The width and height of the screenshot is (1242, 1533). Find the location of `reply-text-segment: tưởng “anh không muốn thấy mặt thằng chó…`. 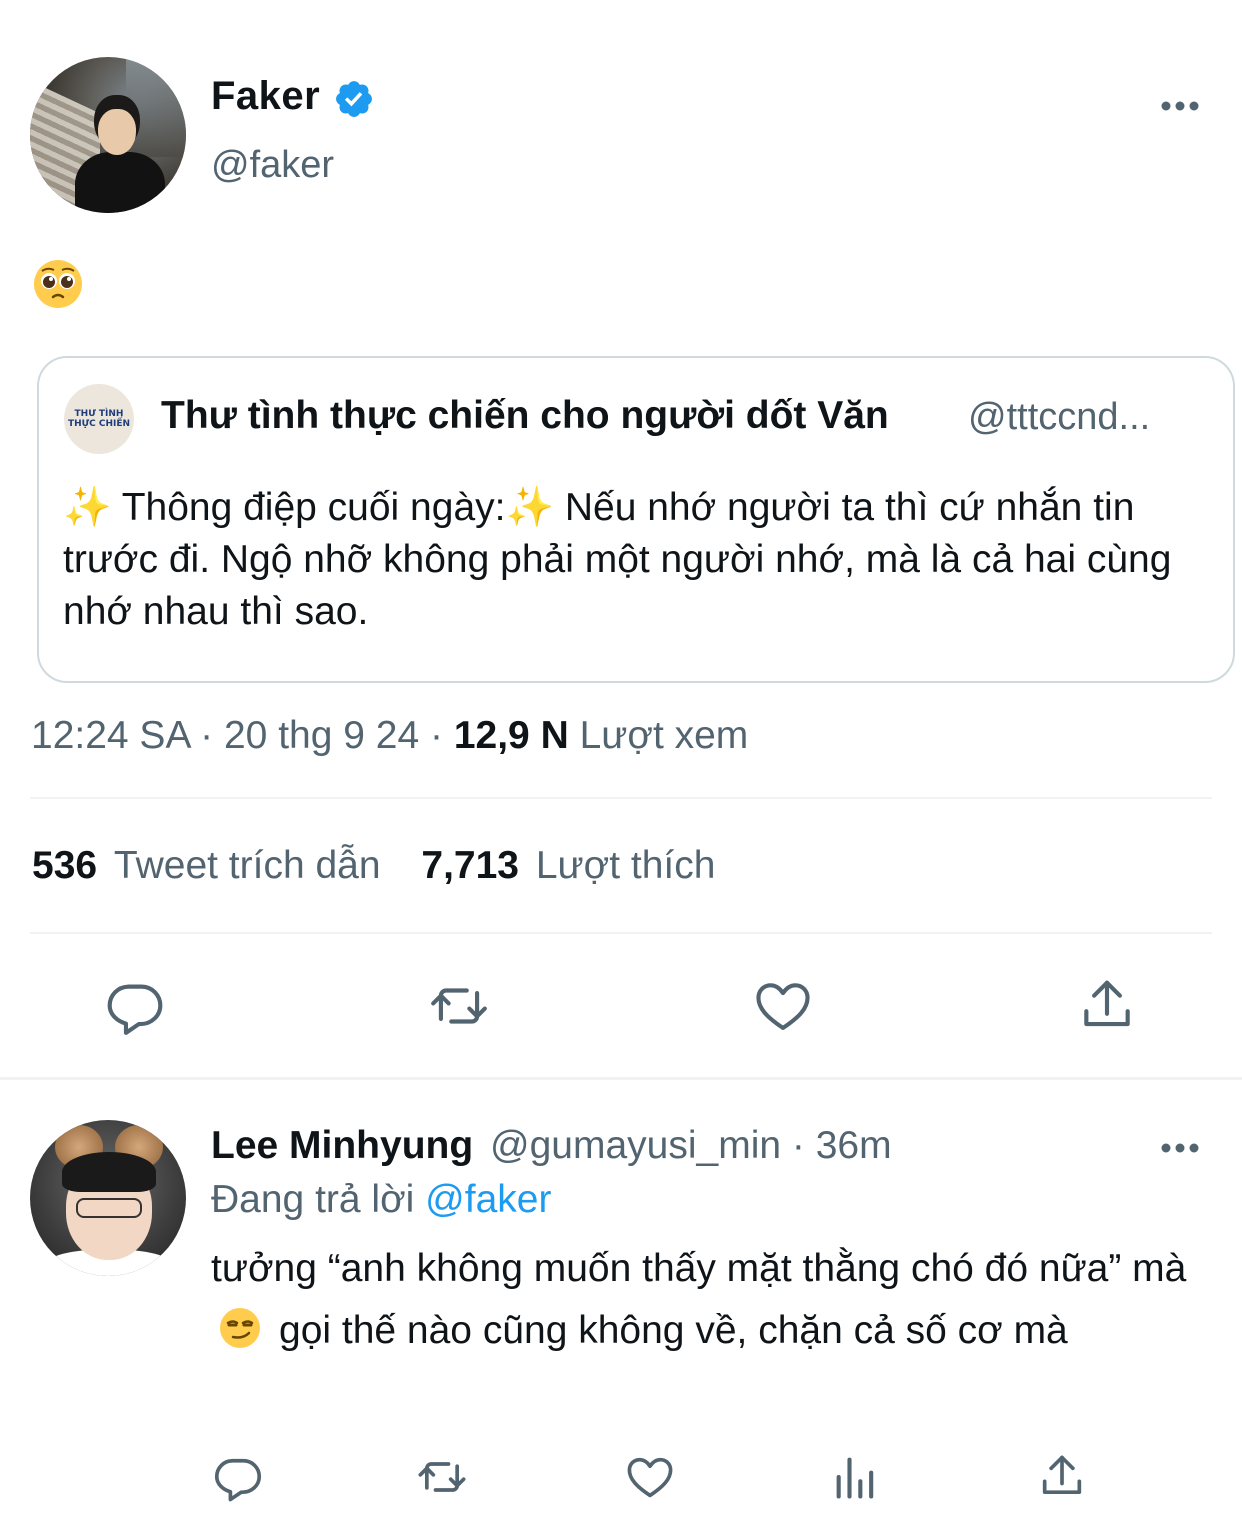

reply-text-segment: tưởng “anh không muốn thấy mặt thằng chó… is located at coordinates (699, 1268).